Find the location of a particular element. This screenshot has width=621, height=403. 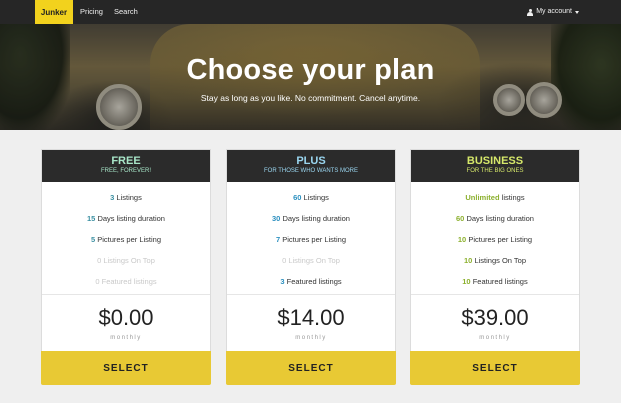

feature-label: listings is located at coordinates (513, 197).